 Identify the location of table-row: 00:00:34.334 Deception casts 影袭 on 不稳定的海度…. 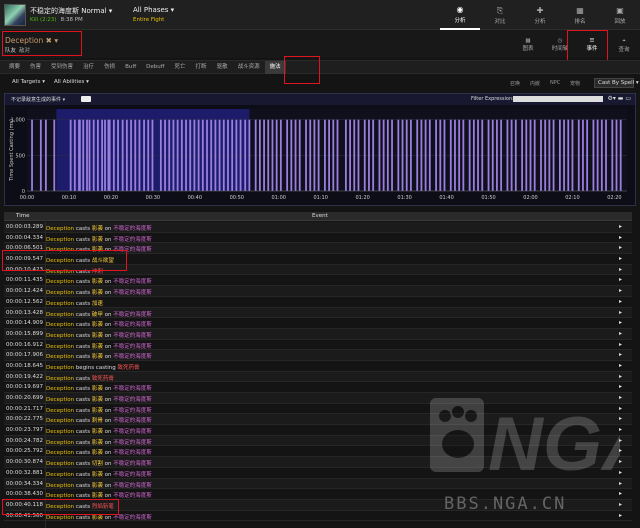
(318, 484).